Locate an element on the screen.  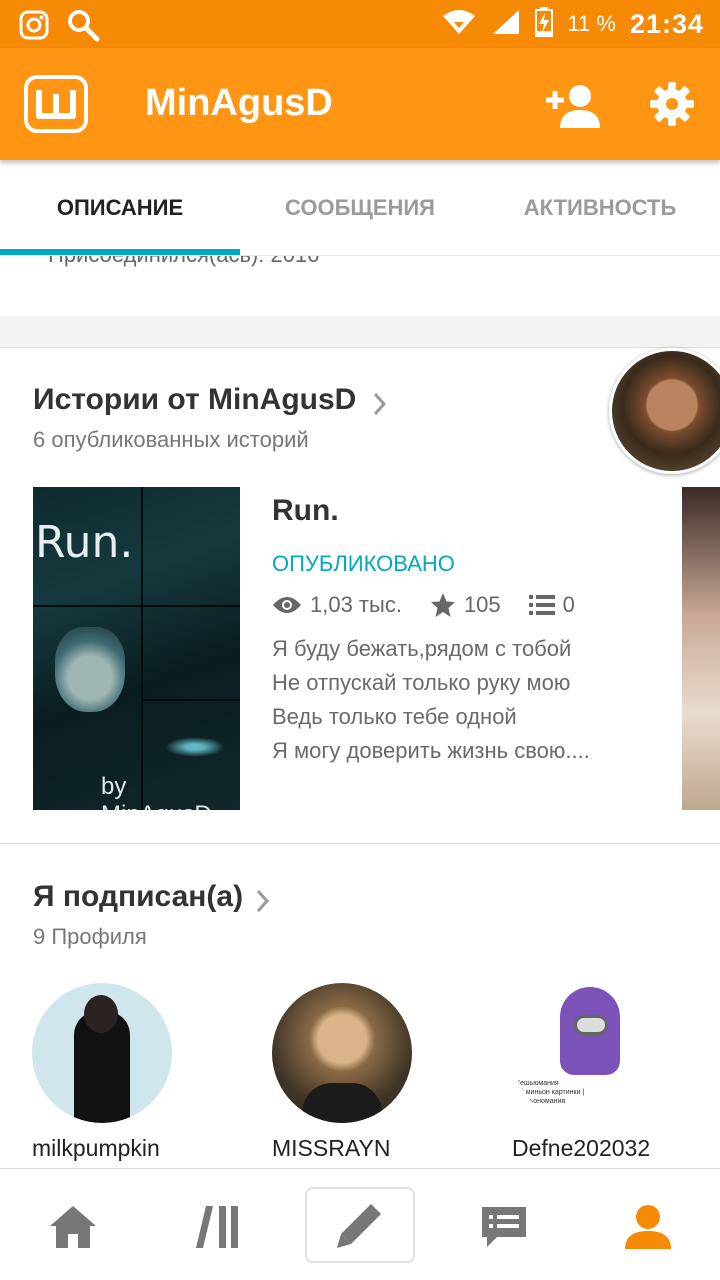
library-icon is located at coordinates (217, 1227).